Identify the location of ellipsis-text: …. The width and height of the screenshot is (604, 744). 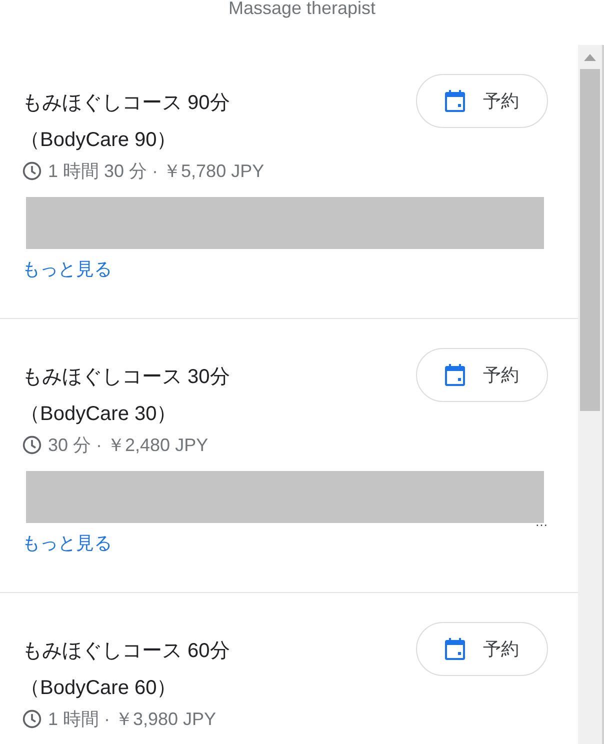
(541, 522).